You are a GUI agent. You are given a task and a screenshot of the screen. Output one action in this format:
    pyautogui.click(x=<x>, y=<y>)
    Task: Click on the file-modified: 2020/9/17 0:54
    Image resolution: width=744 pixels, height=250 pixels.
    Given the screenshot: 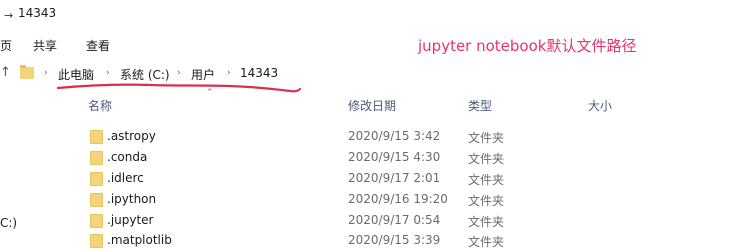 What is the action you would take?
    pyautogui.click(x=394, y=220)
    